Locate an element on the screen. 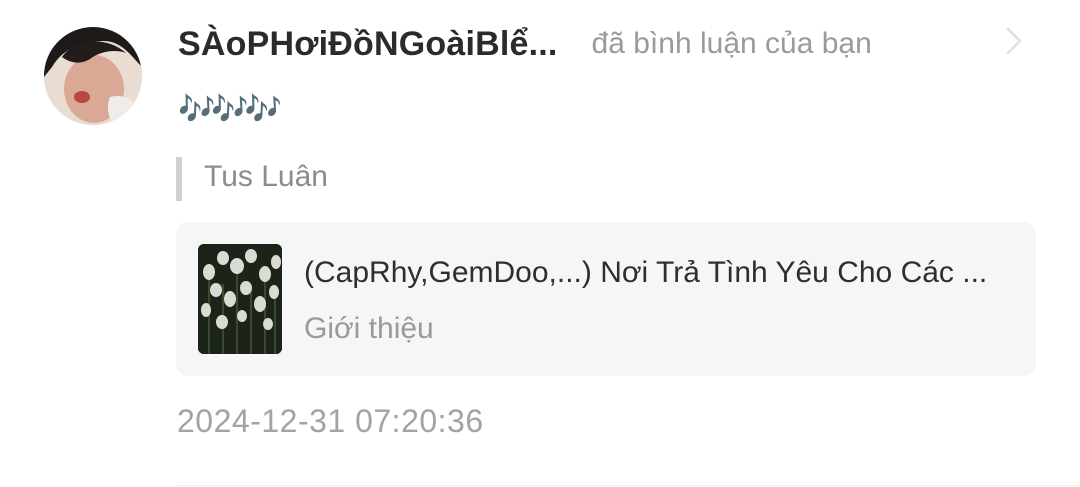  notification-action: đã bình luận của bạn is located at coordinates (731, 43).